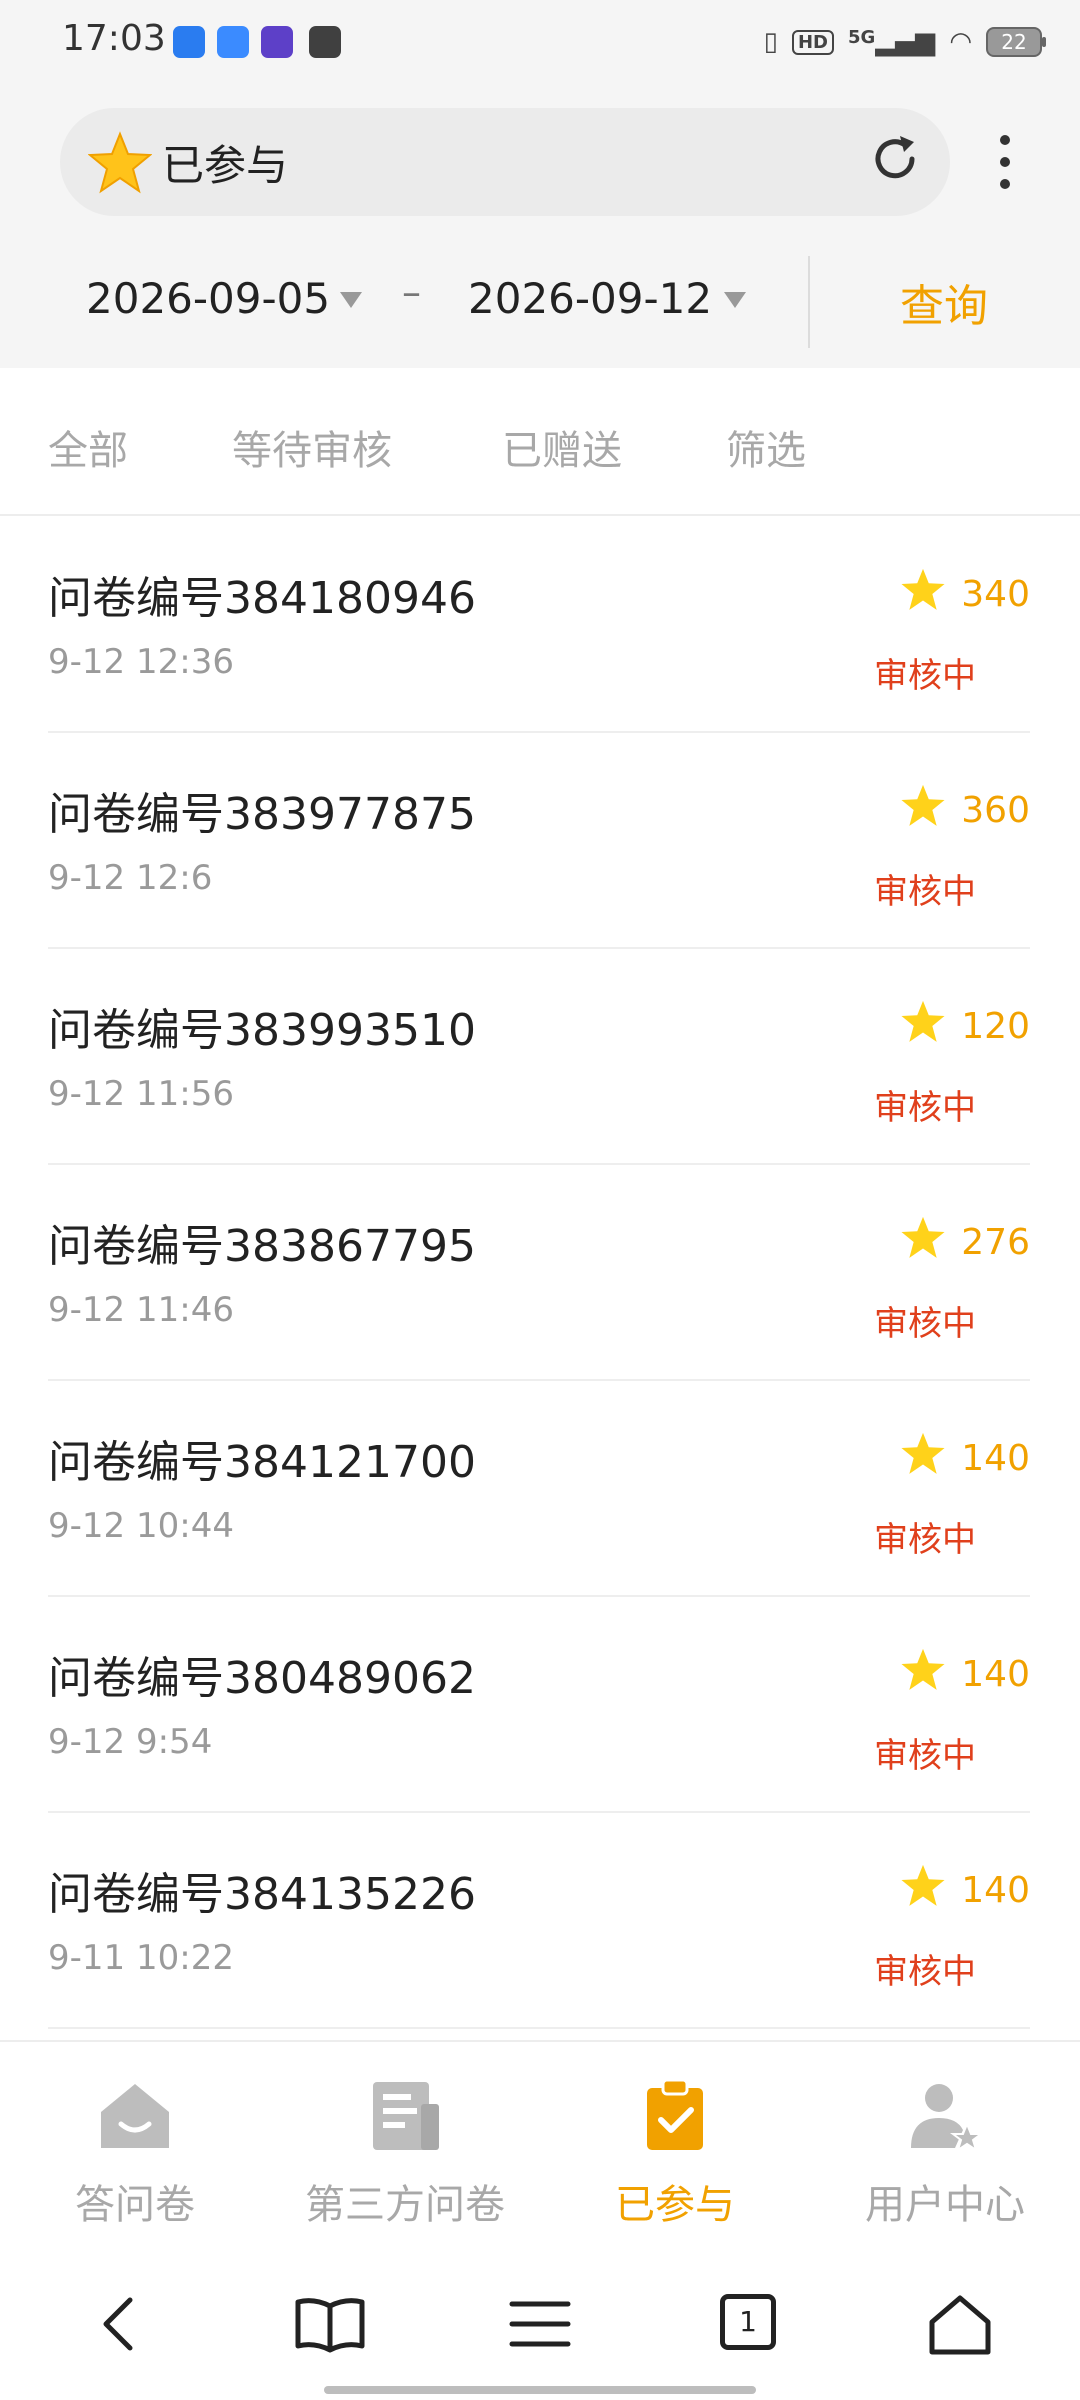 The image size is (1080, 2400). Describe the element at coordinates (892, 42) in the screenshot. I see `signal-icon: 5G▂▄▆` at that location.